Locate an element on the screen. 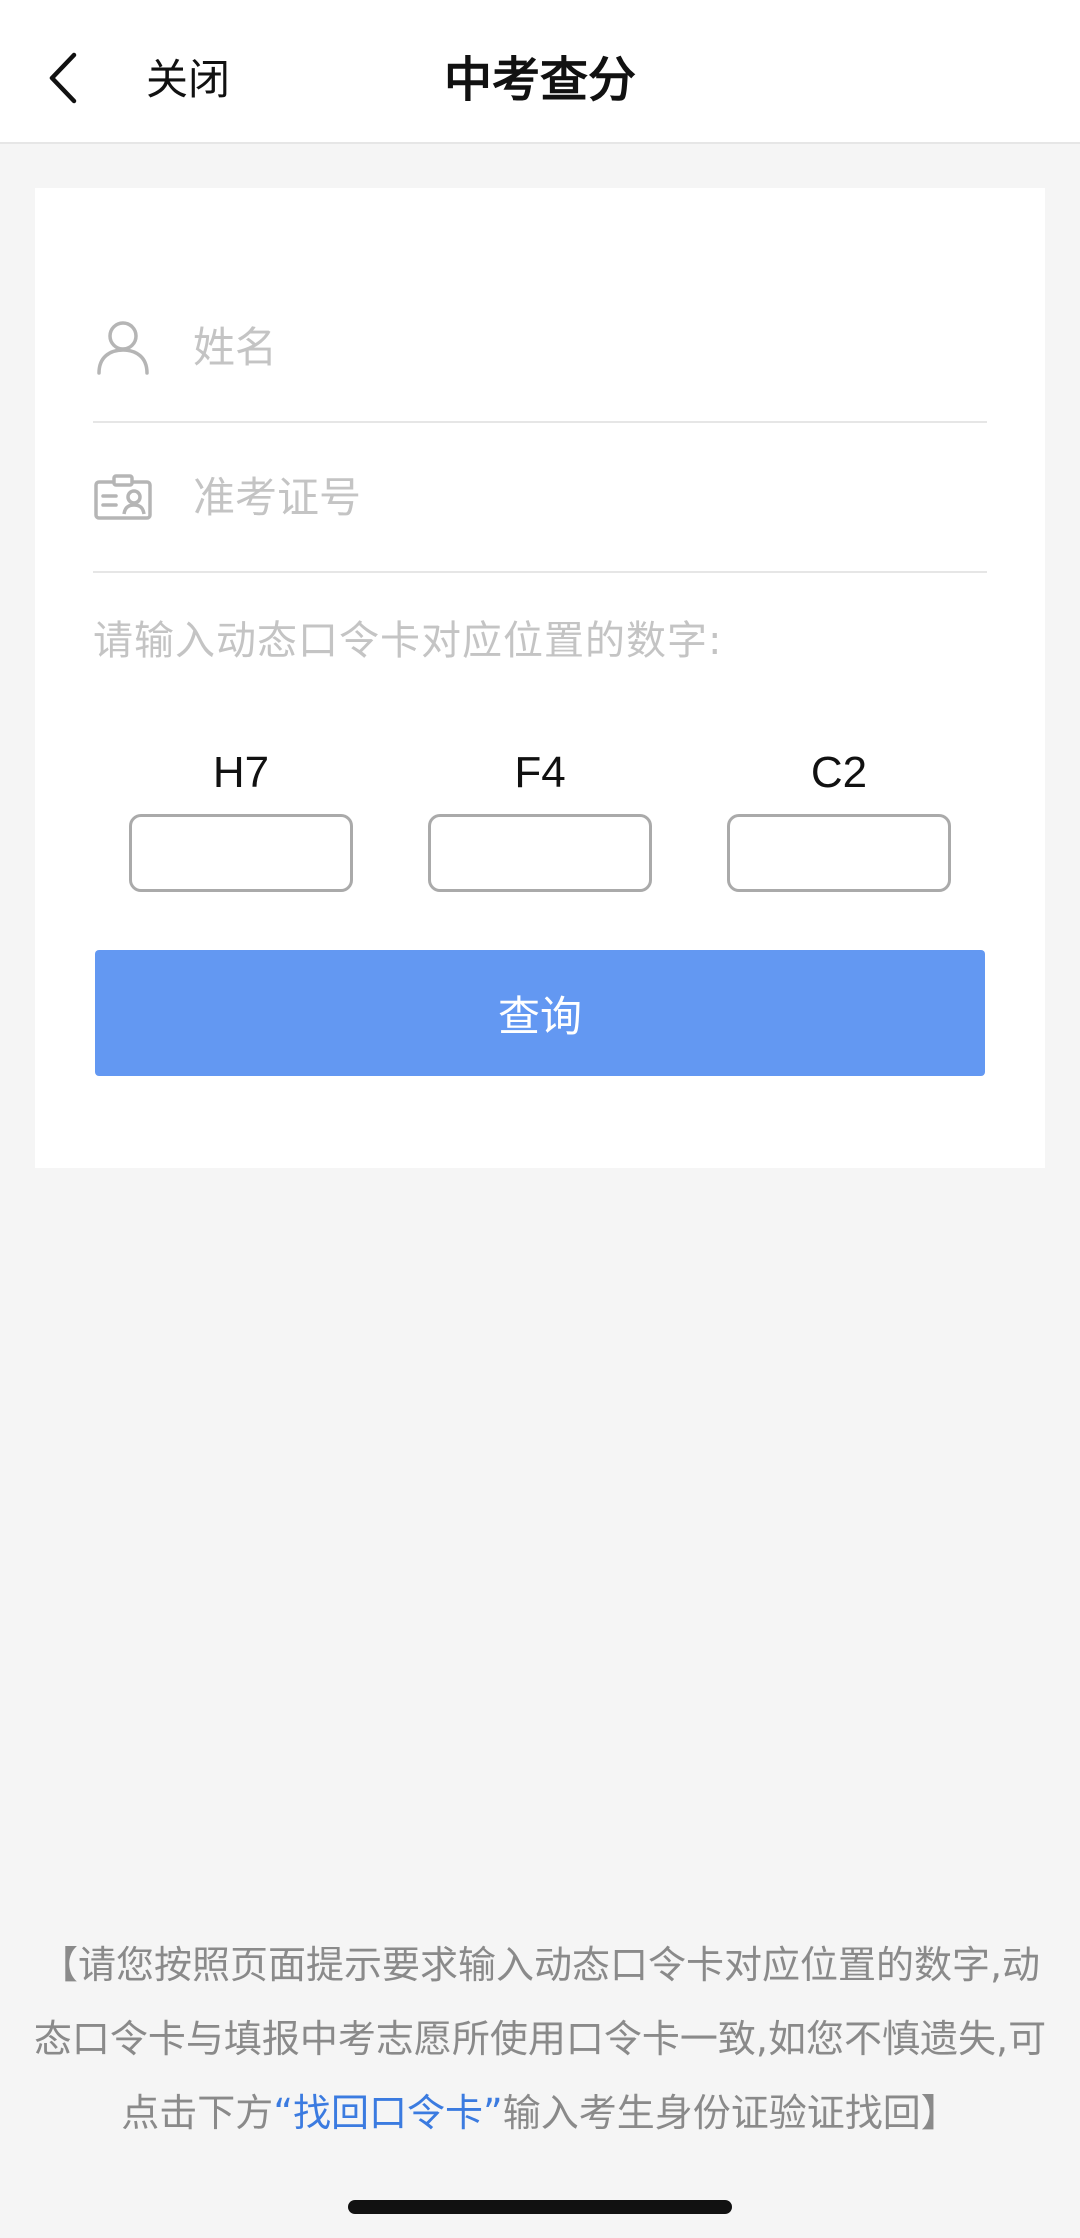  ticket-row is located at coordinates (540, 498).